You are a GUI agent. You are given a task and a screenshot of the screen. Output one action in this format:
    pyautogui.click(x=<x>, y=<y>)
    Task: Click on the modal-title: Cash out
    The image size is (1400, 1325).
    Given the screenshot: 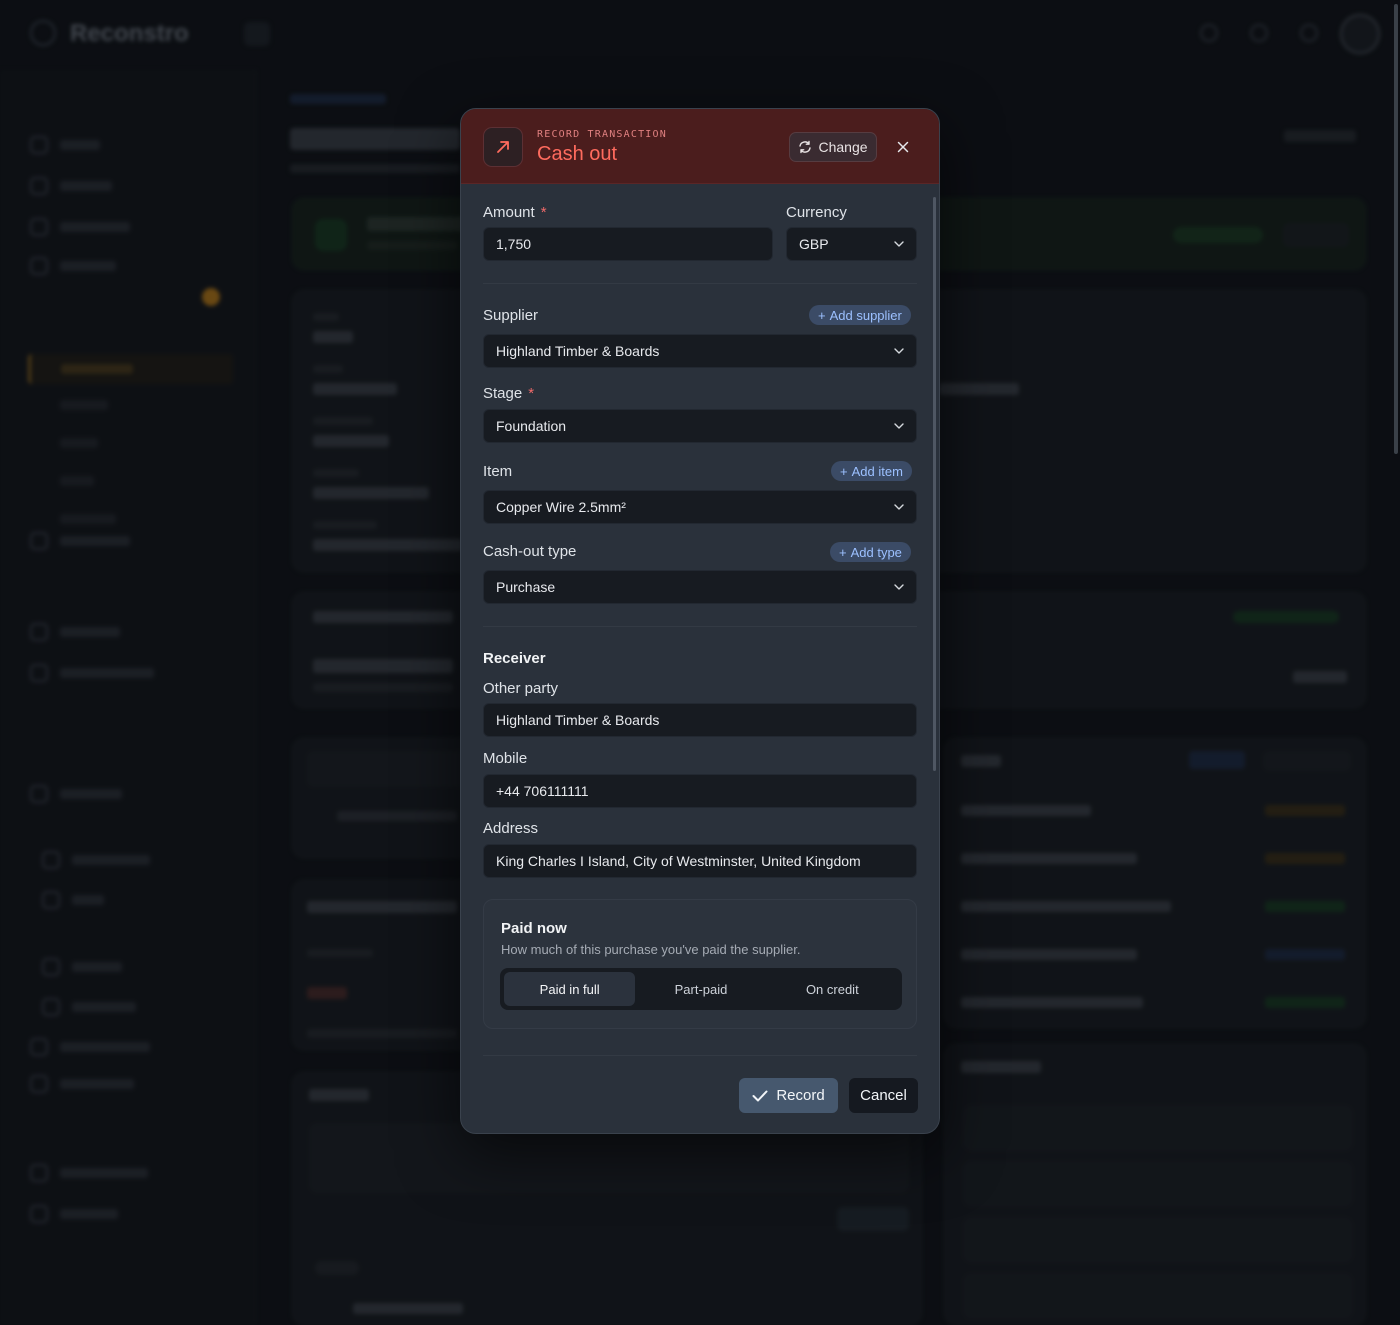 What is the action you would take?
    pyautogui.click(x=577, y=154)
    